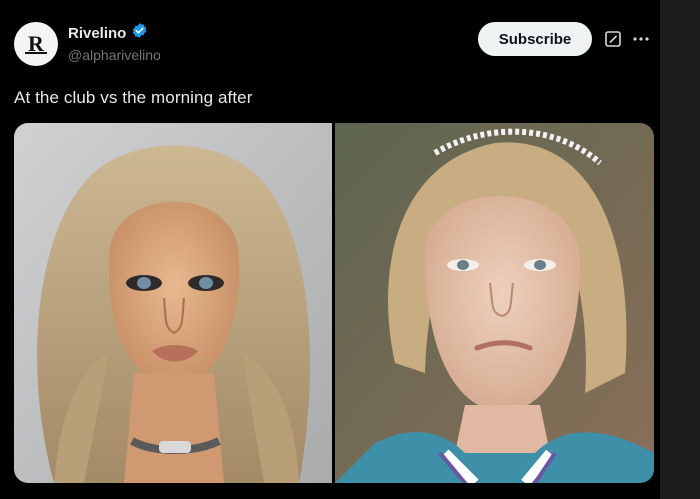 The height and width of the screenshot is (499, 700). I want to click on verified-badge-icon, so click(139, 33).